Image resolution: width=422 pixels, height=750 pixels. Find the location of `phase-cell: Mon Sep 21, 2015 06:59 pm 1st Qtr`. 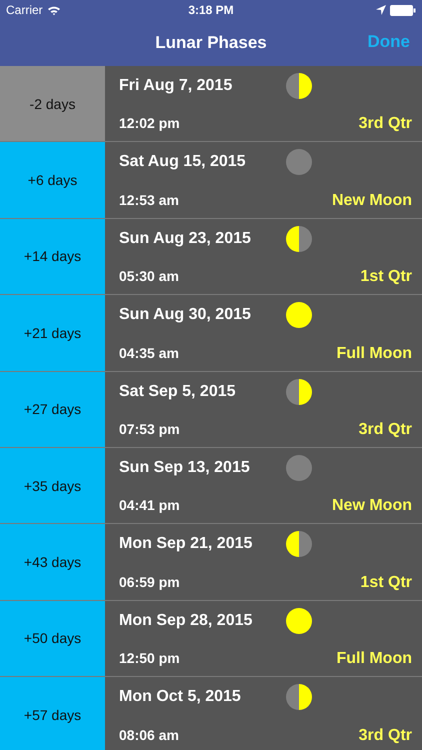

phase-cell: Mon Sep 21, 2015 06:59 pm 1st Qtr is located at coordinates (263, 562).